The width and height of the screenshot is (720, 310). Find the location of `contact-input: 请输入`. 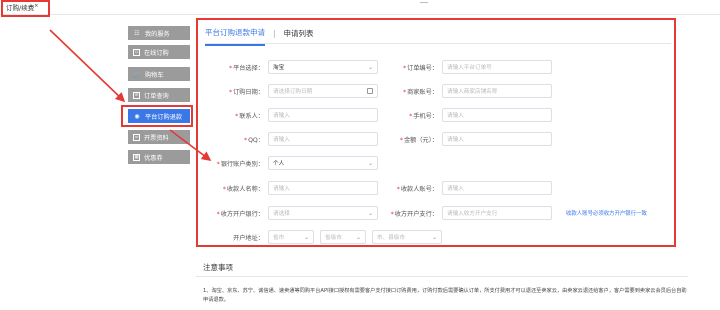

contact-input: 请输入 is located at coordinates (323, 115).